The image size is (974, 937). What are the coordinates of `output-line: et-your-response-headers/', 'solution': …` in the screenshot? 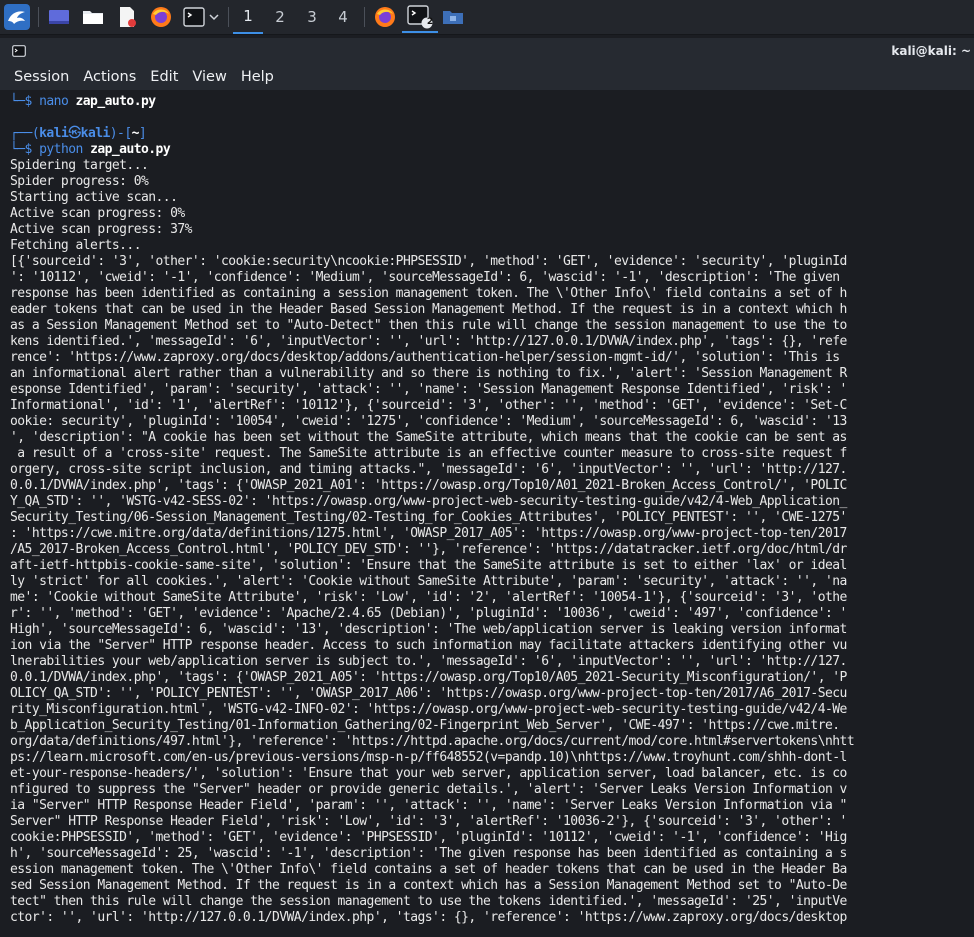 It's located at (428, 773).